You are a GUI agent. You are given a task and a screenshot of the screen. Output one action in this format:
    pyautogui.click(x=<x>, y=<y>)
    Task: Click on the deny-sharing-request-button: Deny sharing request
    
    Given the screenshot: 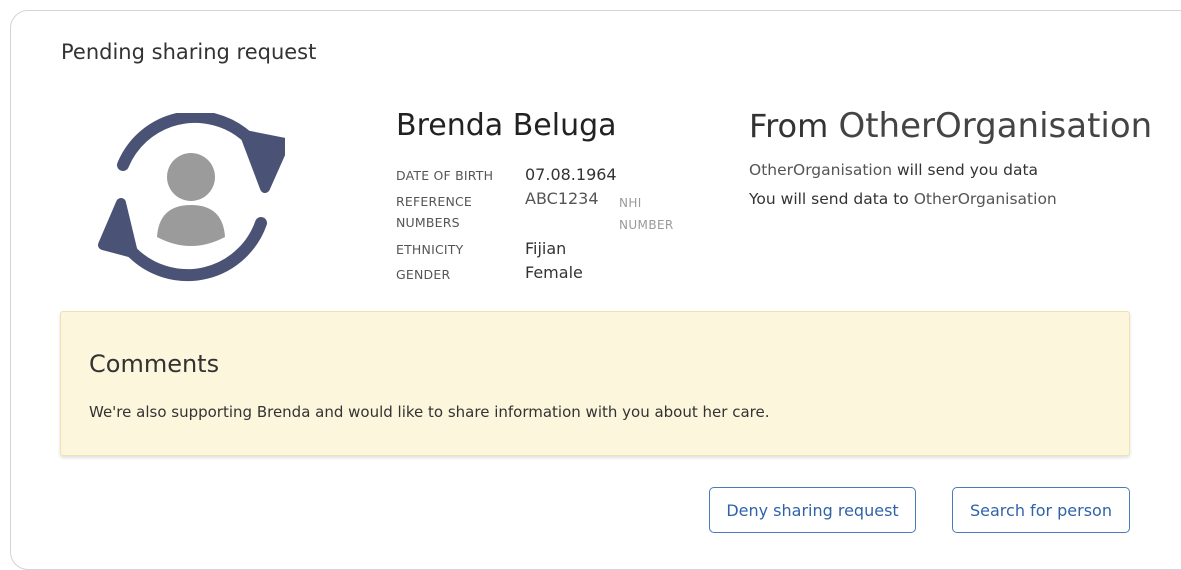 What is the action you would take?
    pyautogui.click(x=812, y=510)
    